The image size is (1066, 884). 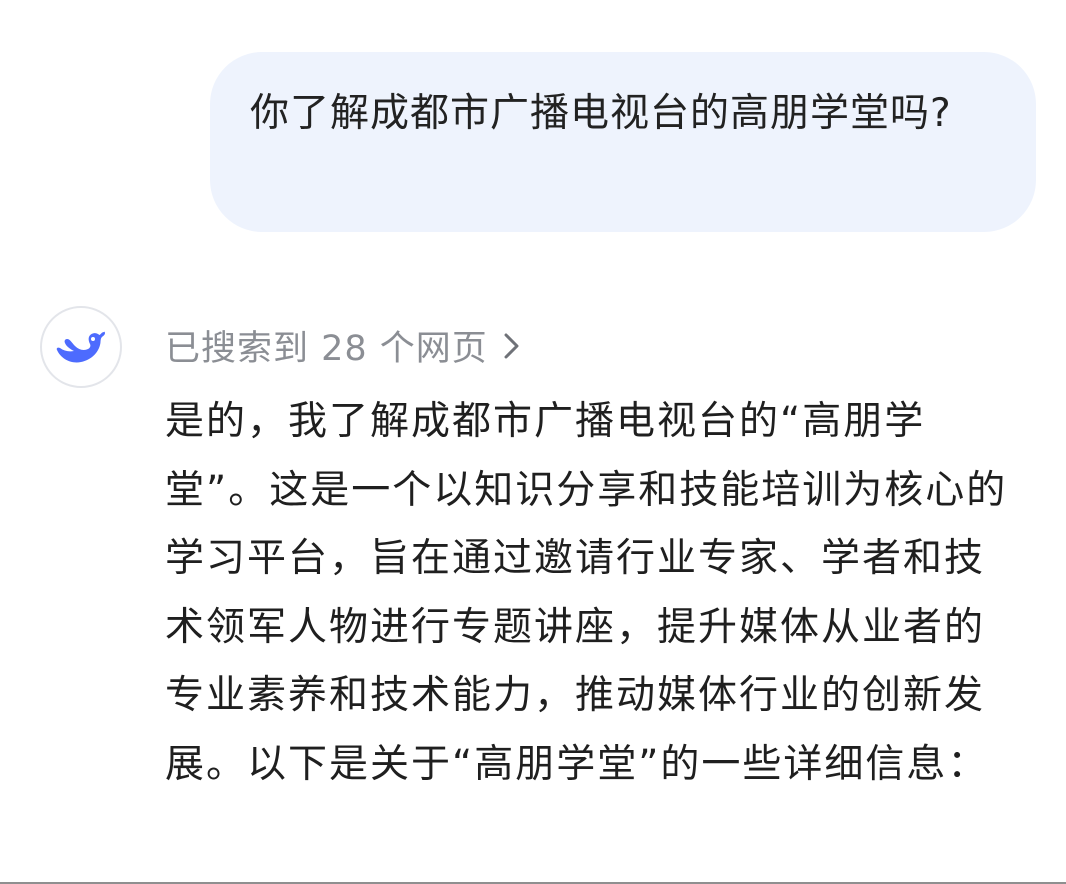 I want to click on chevron-right-icon, so click(x=511, y=345).